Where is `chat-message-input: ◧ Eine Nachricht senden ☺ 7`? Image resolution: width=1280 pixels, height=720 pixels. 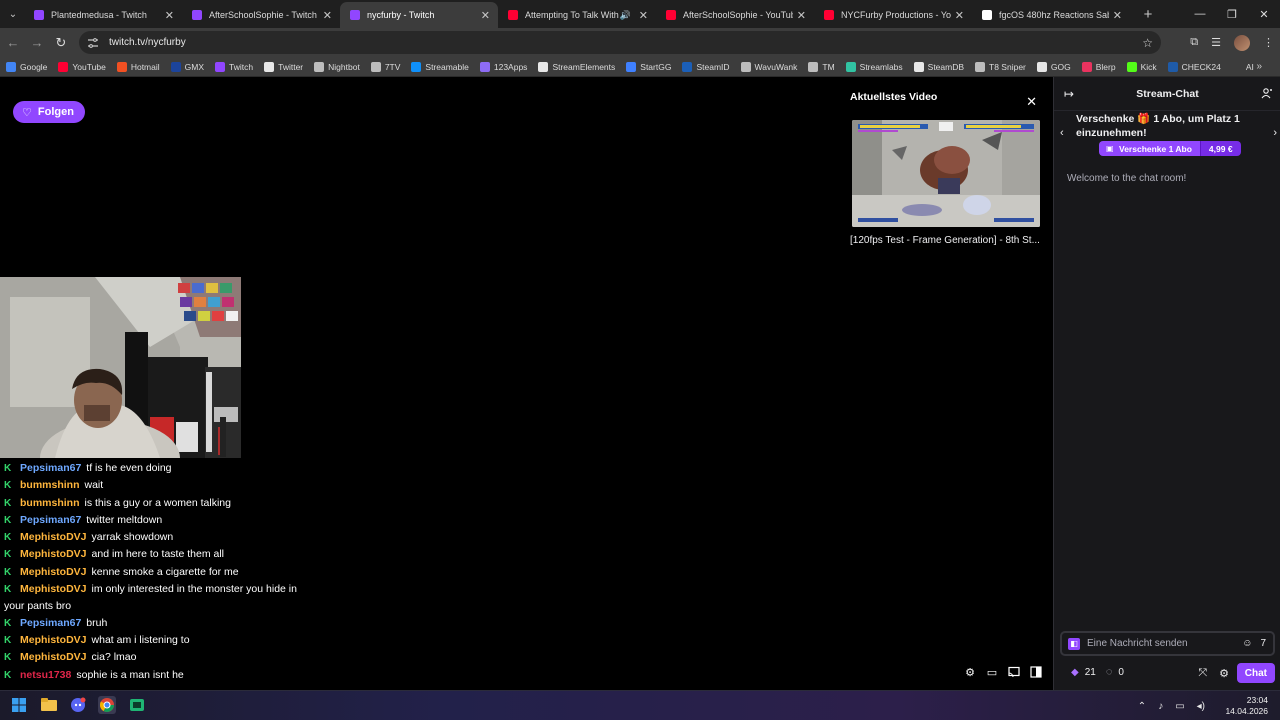
chat-message-input: ◧ Eine Nachricht senden ☺ 7 is located at coordinates (1167, 643).